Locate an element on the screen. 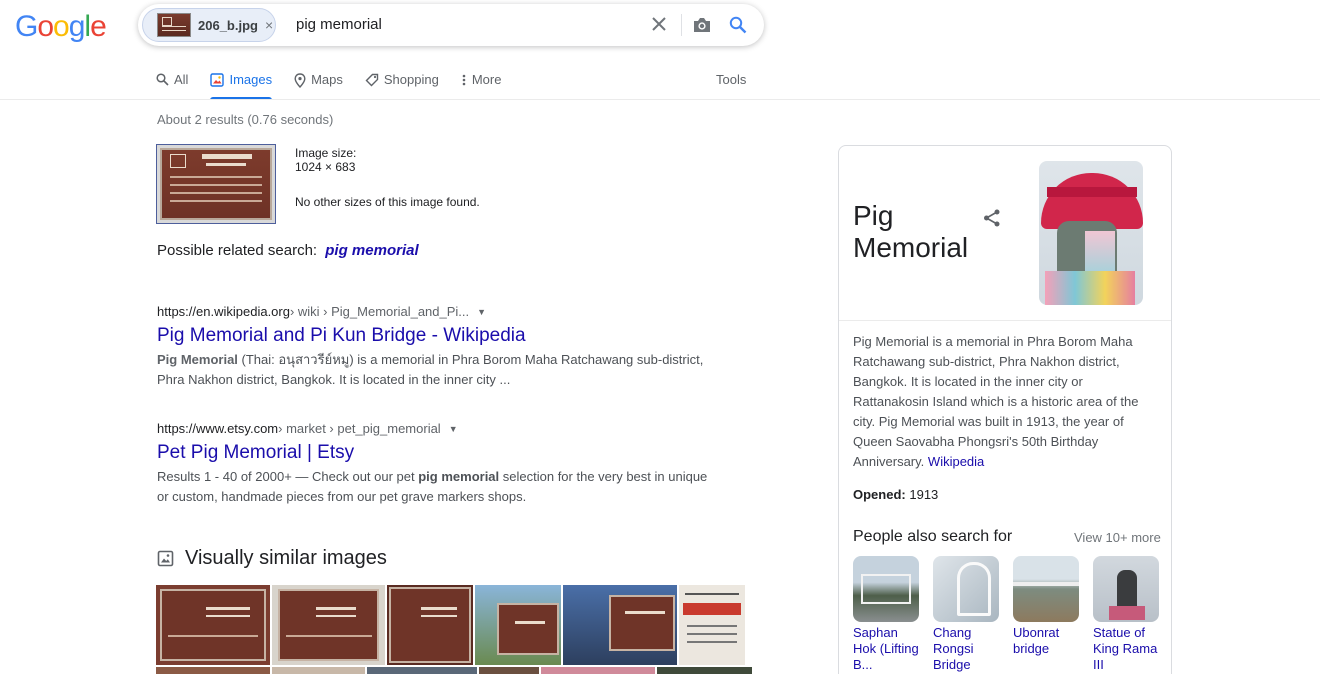  kp-image is located at coordinates (1091, 233).